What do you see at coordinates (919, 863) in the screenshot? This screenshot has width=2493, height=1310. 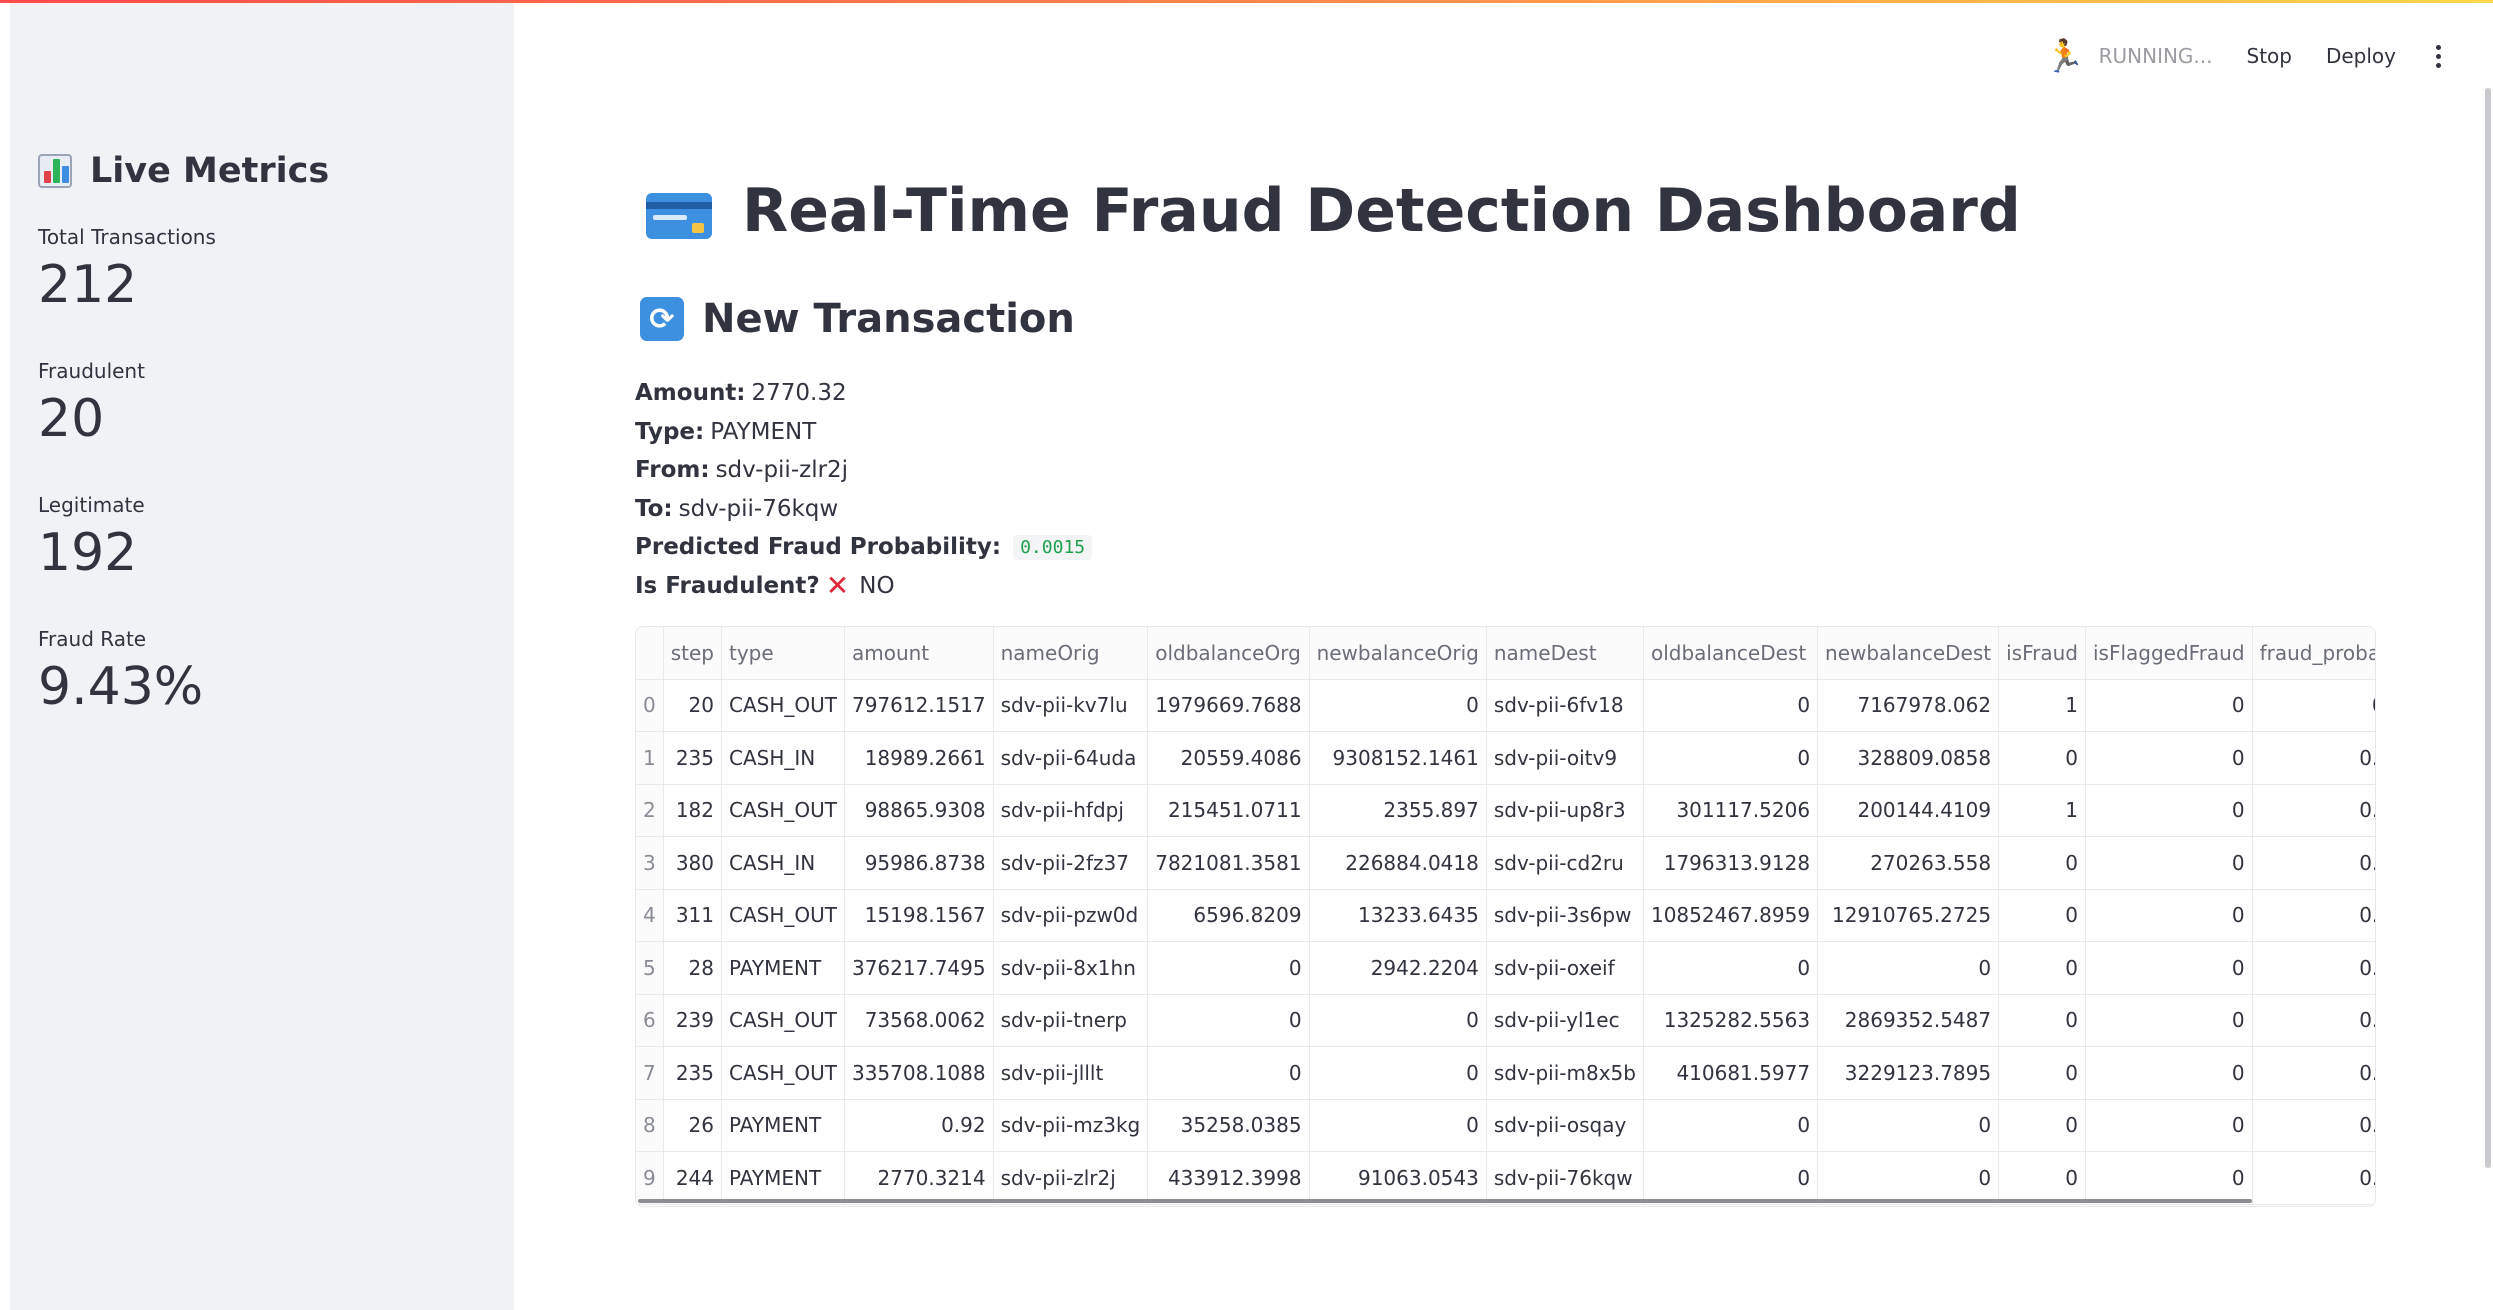 I see `table-cell: 95986.8738` at bounding box center [919, 863].